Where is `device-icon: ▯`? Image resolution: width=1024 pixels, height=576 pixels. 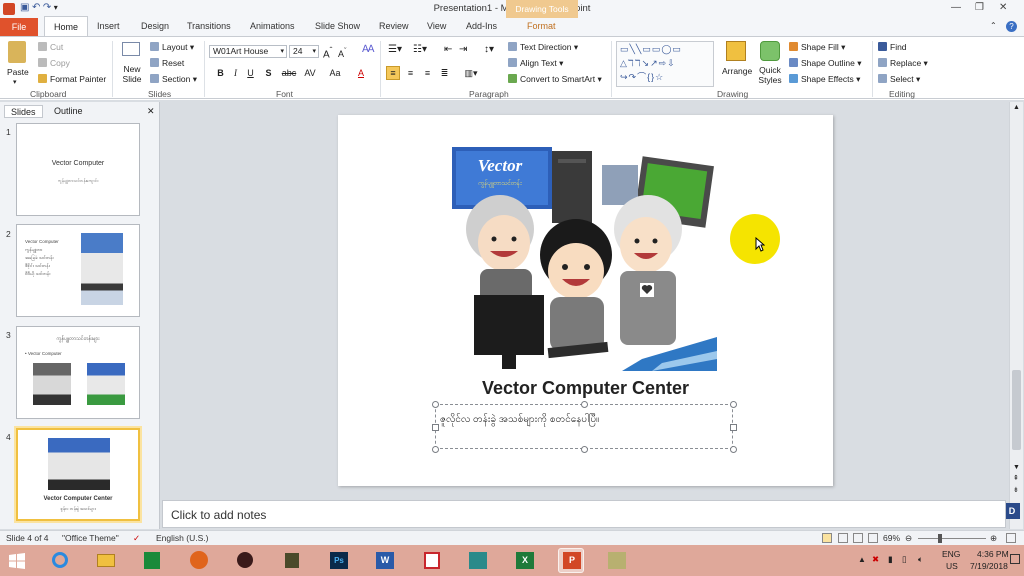
device-icon: ▯ is located at coordinates (904, 559).